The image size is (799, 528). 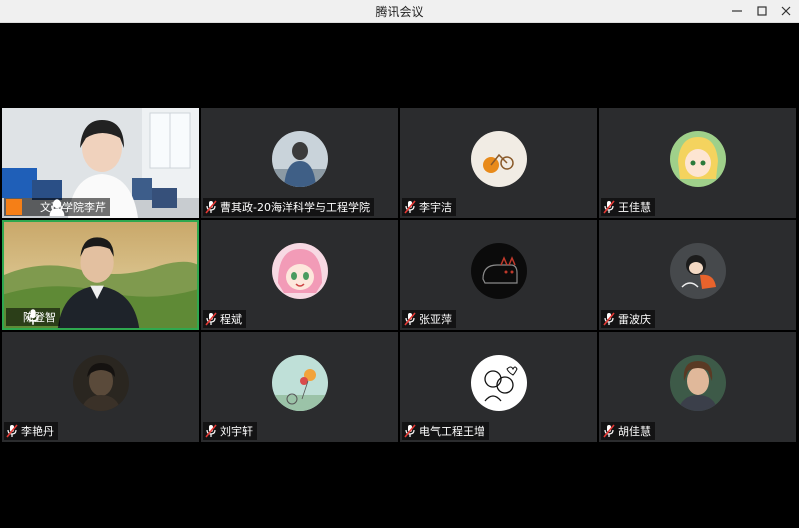 I want to click on participant-name: 王佳慧, so click(x=634, y=207).